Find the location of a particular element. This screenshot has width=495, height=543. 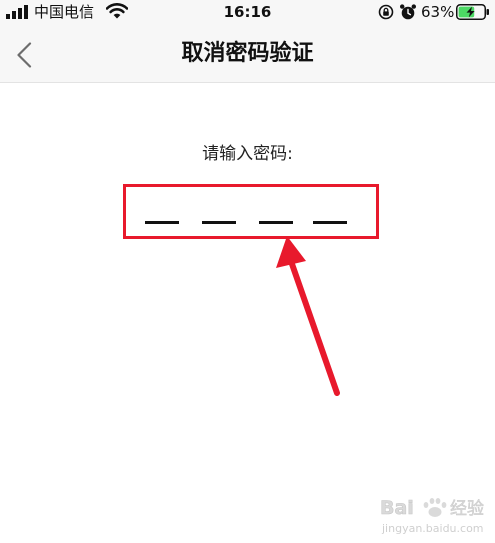

svg-text: Bai is located at coordinates (397, 508).